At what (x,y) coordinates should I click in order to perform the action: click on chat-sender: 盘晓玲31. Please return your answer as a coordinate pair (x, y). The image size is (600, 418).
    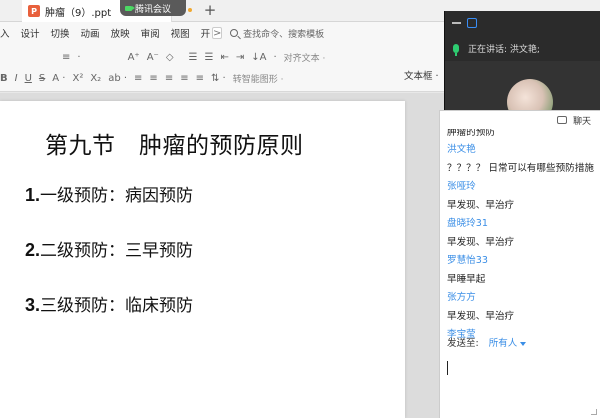
    Looking at the image, I should click on (467, 223).